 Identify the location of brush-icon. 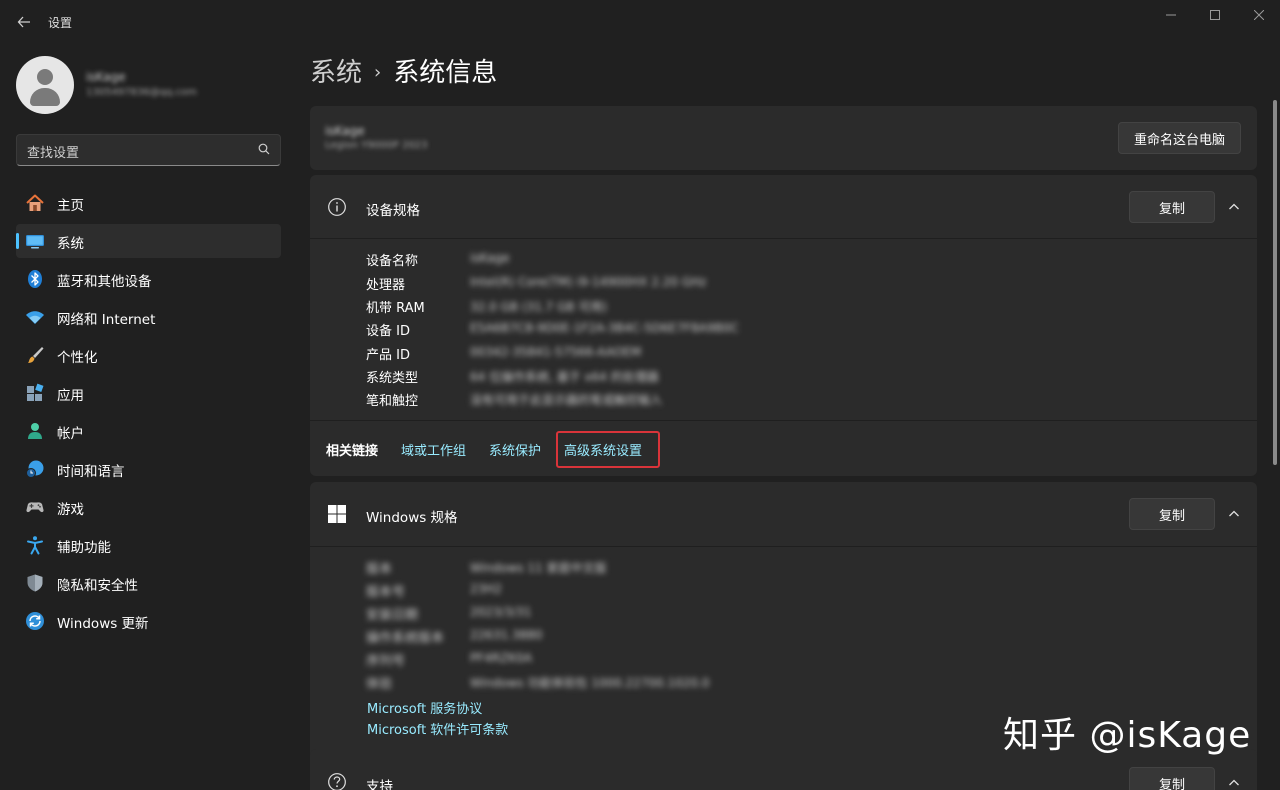
(35, 355).